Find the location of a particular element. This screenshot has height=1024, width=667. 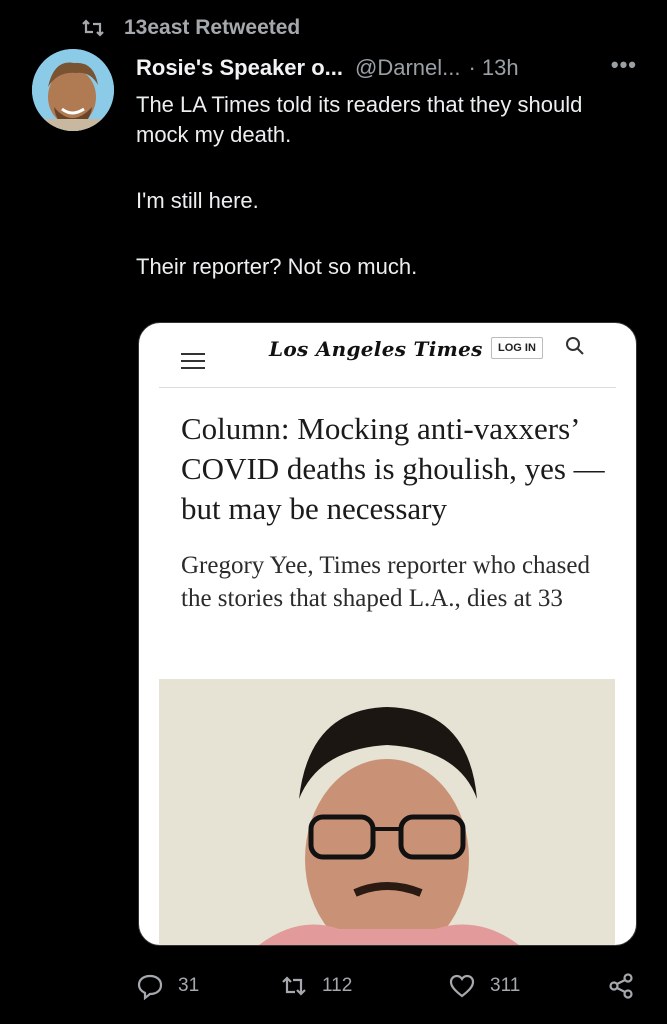

login-button: LOG IN is located at coordinates (517, 348).